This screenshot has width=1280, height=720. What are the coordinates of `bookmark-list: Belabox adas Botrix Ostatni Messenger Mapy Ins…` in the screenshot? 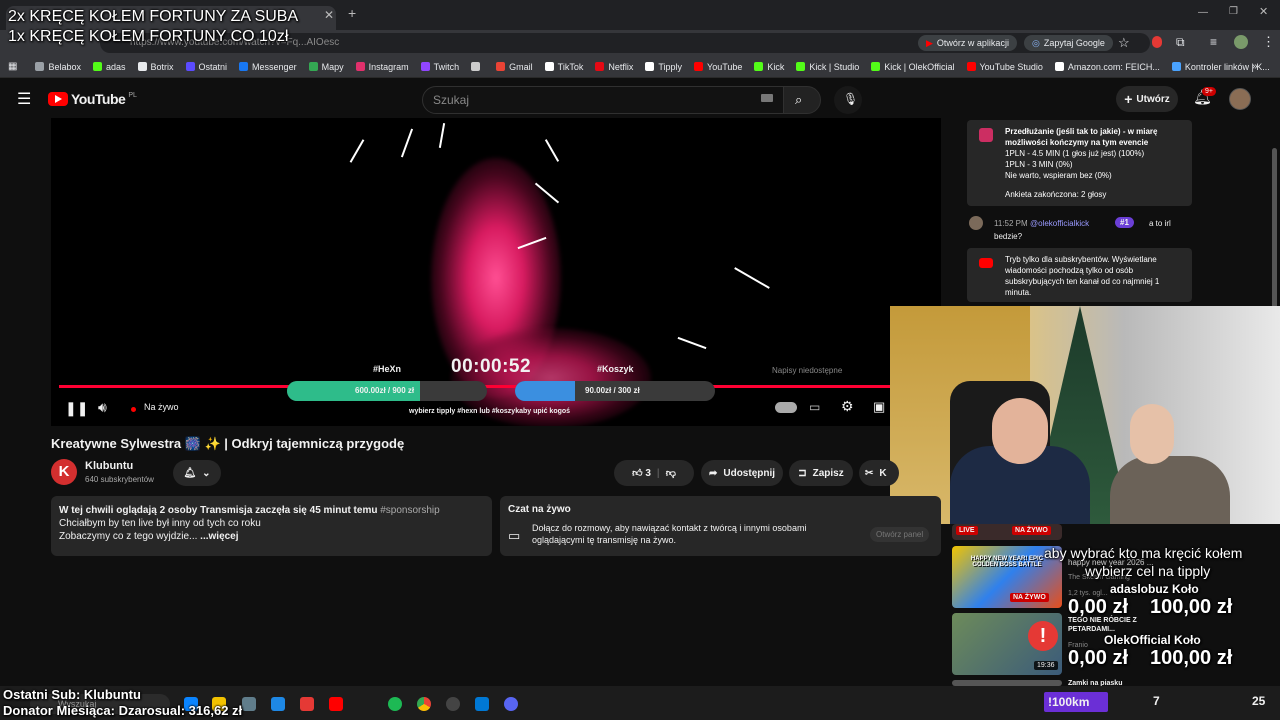 It's located at (652, 67).